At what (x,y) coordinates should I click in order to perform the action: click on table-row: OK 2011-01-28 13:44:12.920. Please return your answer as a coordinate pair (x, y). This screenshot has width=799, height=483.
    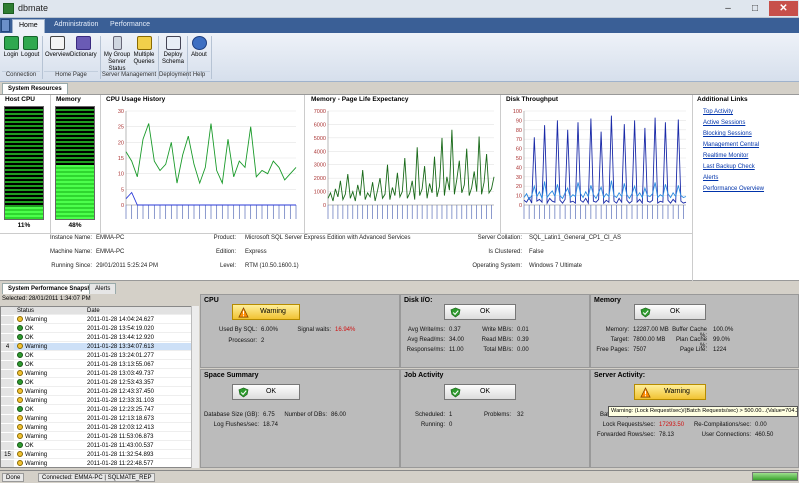
    Looking at the image, I should click on (99, 338).